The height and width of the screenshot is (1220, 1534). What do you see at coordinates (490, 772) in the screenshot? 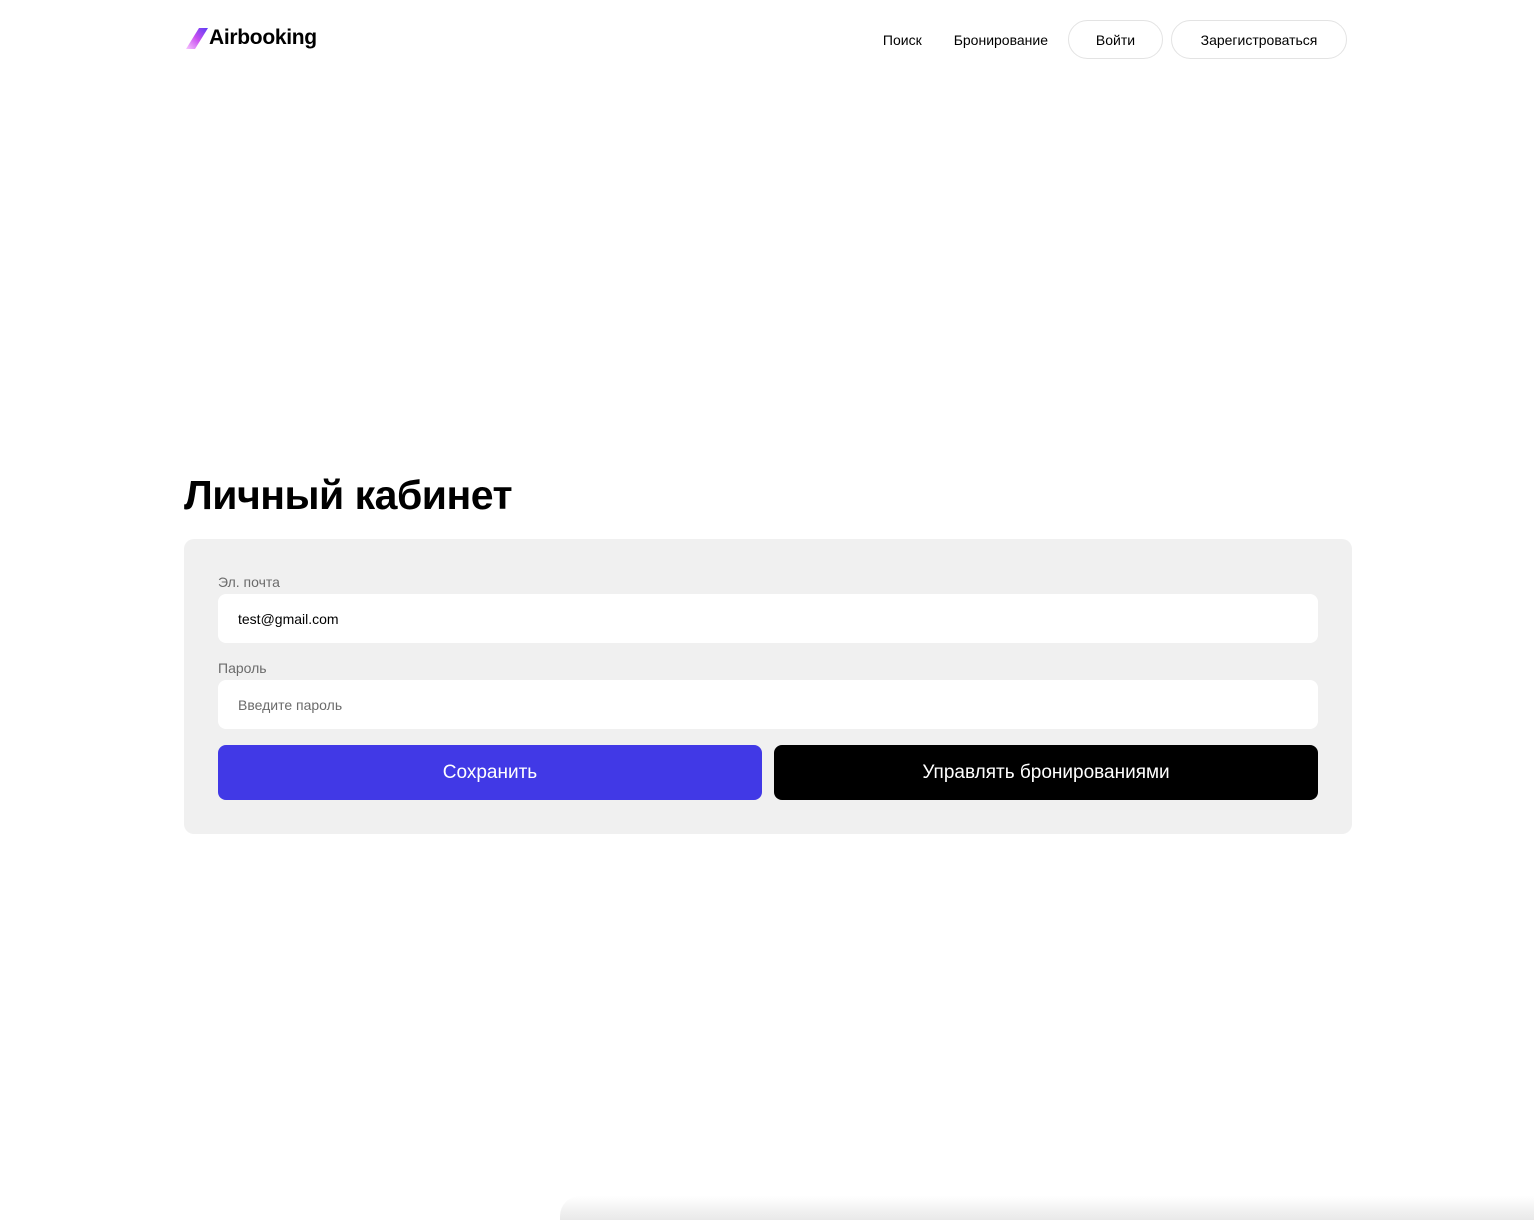
I see `save-button: Сохранить` at bounding box center [490, 772].